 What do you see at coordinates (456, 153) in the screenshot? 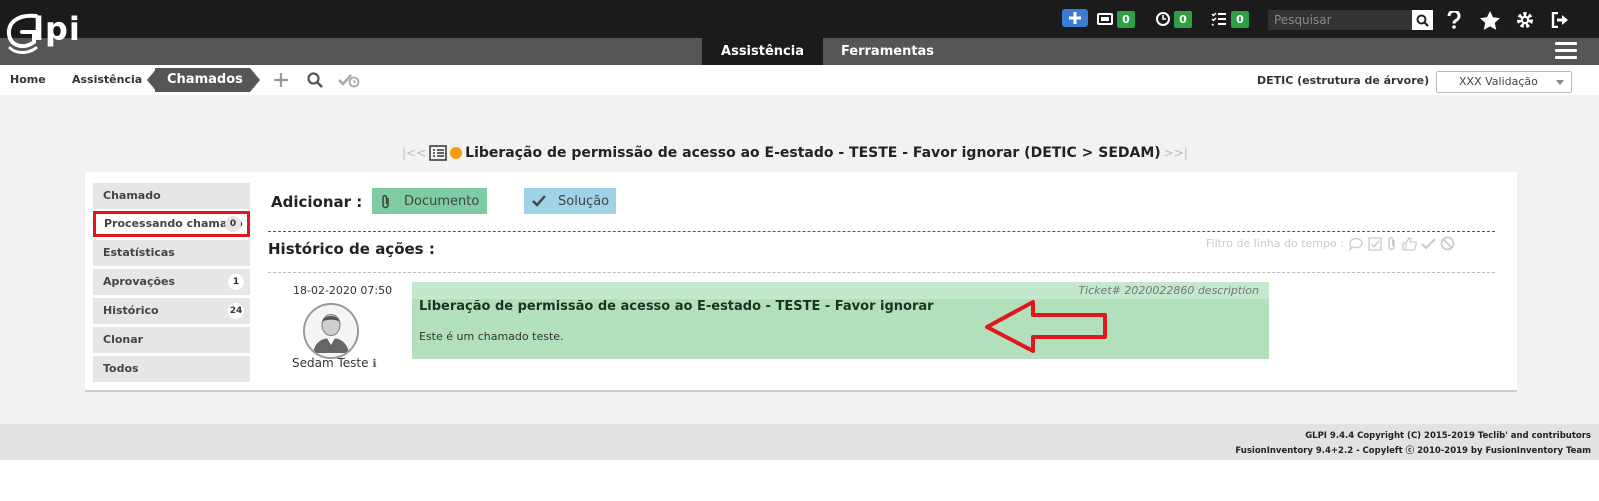
I see `status-dot-icon` at bounding box center [456, 153].